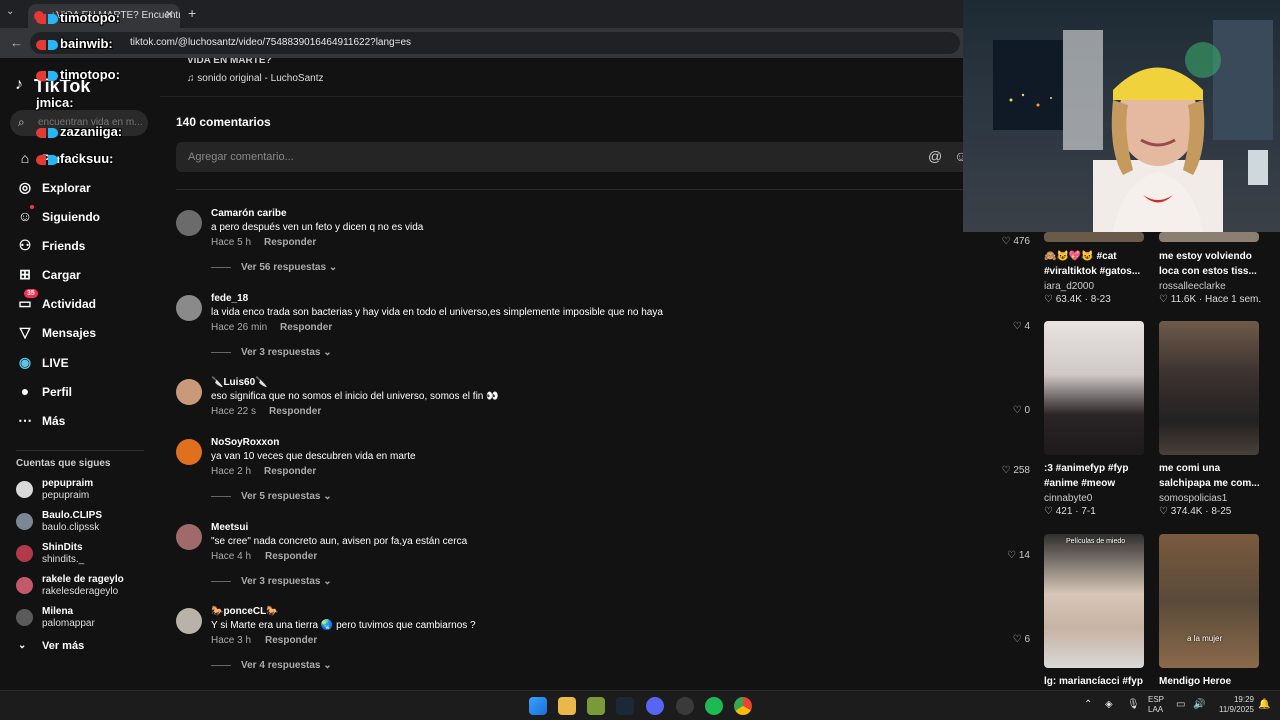 Image resolution: width=1280 pixels, height=720 pixels. What do you see at coordinates (935, 156) in the screenshot?
I see `mention-icon: @` at bounding box center [935, 156].